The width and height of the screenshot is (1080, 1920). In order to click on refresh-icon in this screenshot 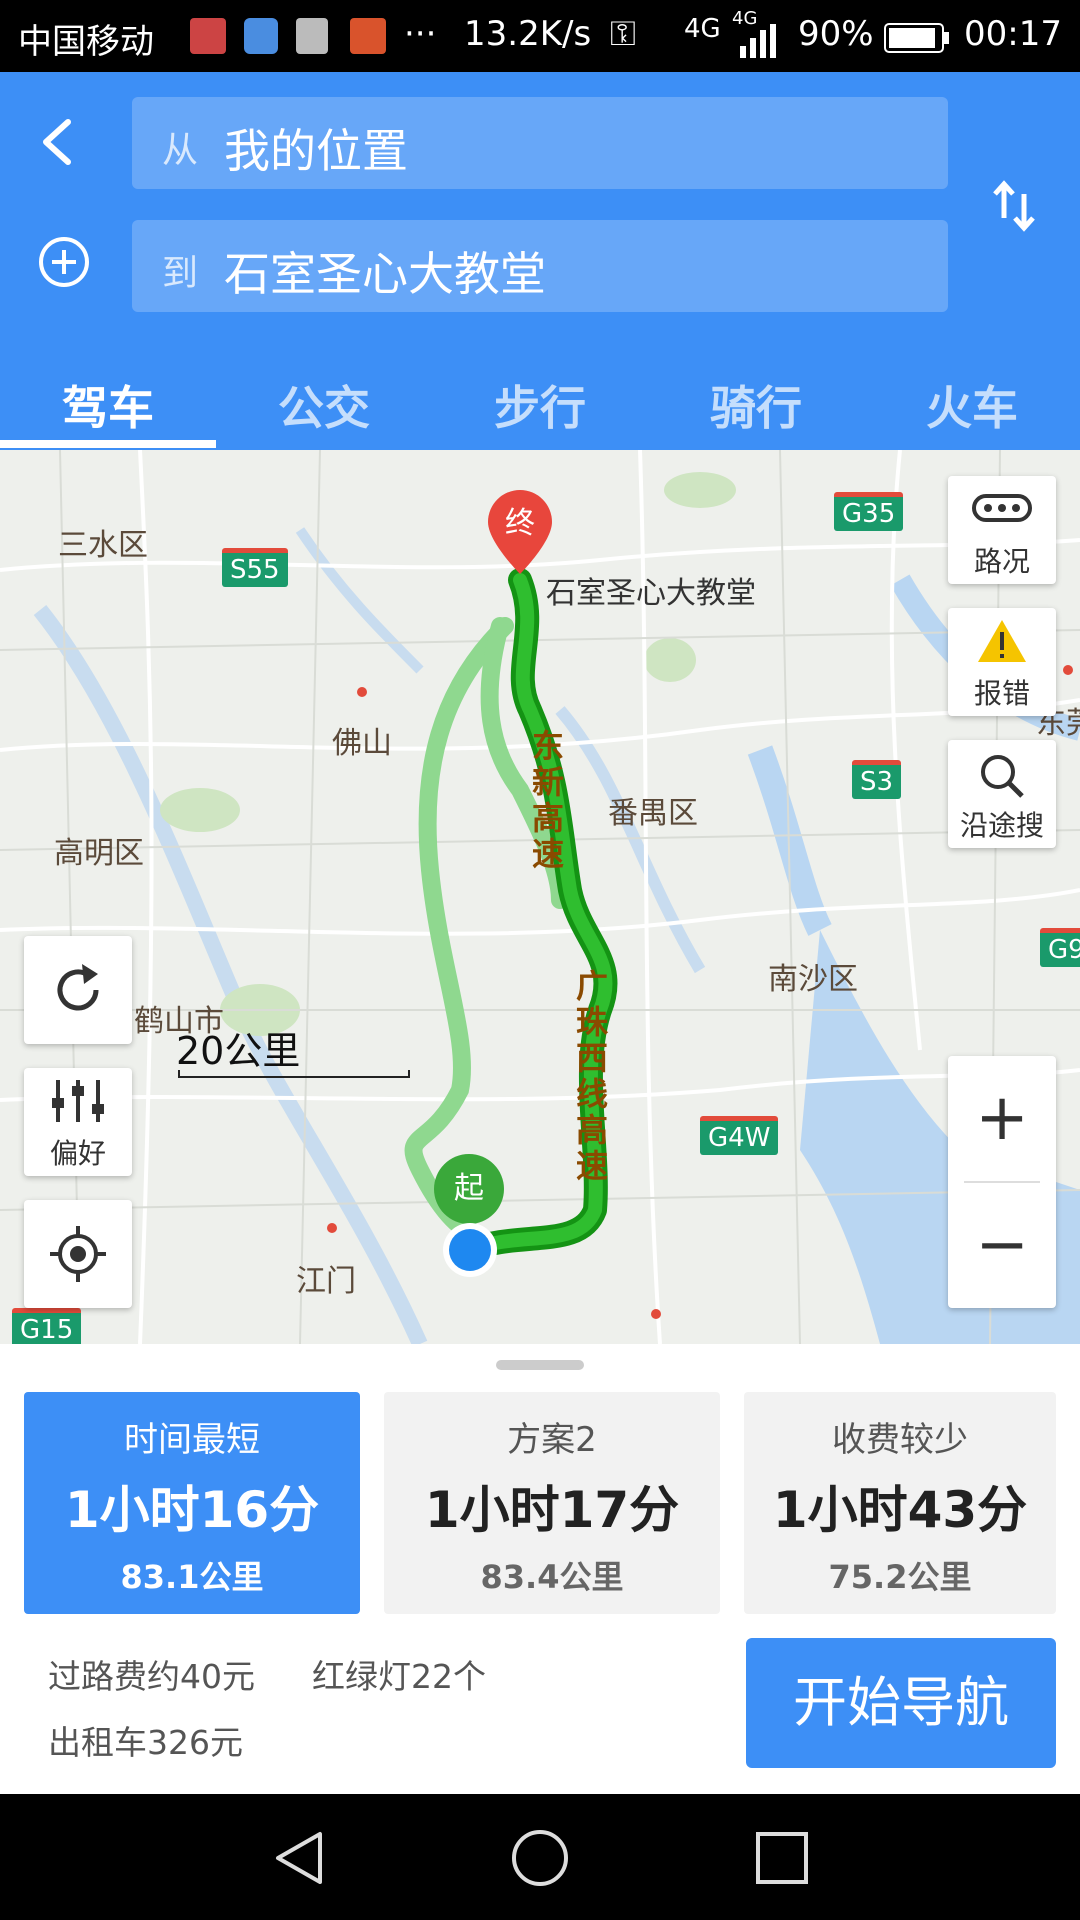, I will do `click(78, 987)`.